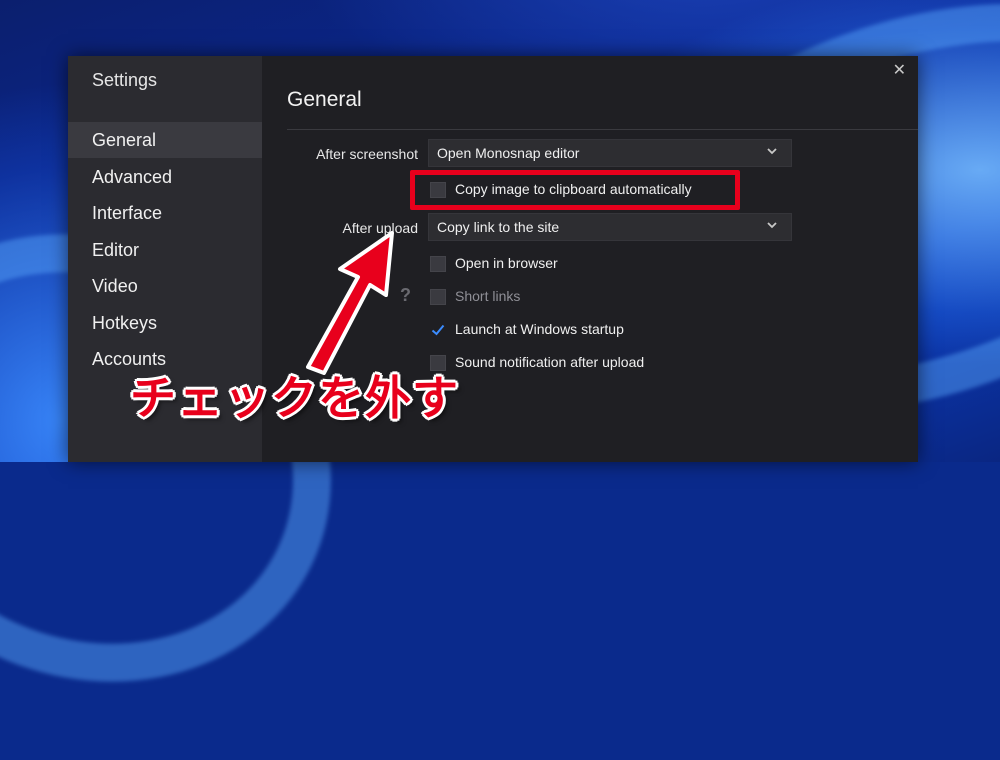 Image resolution: width=1000 pixels, height=760 pixels. I want to click on title-divider, so click(602, 129).